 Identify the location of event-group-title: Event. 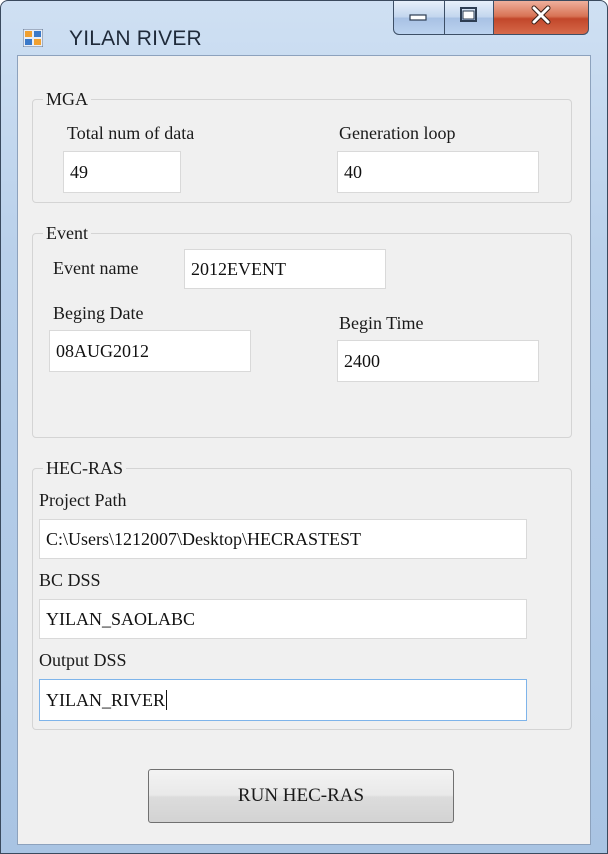
(67, 233).